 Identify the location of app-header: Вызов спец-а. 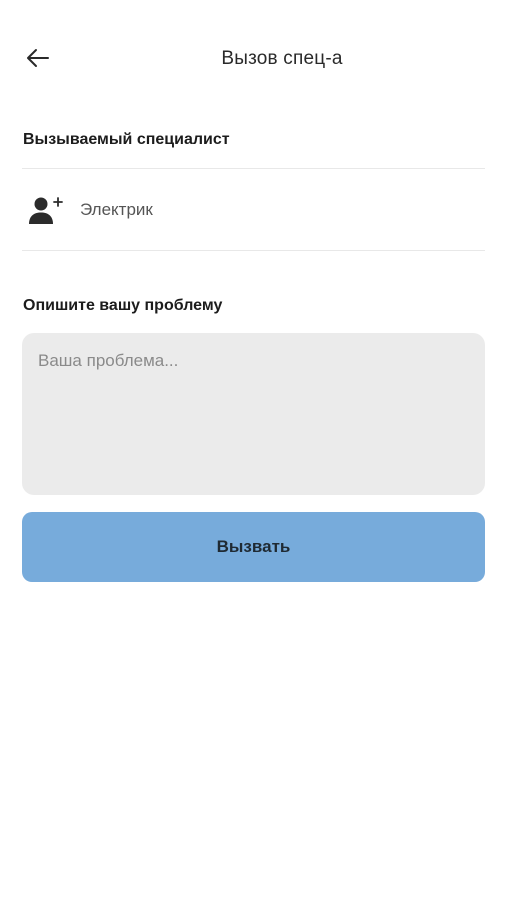
(253, 60).